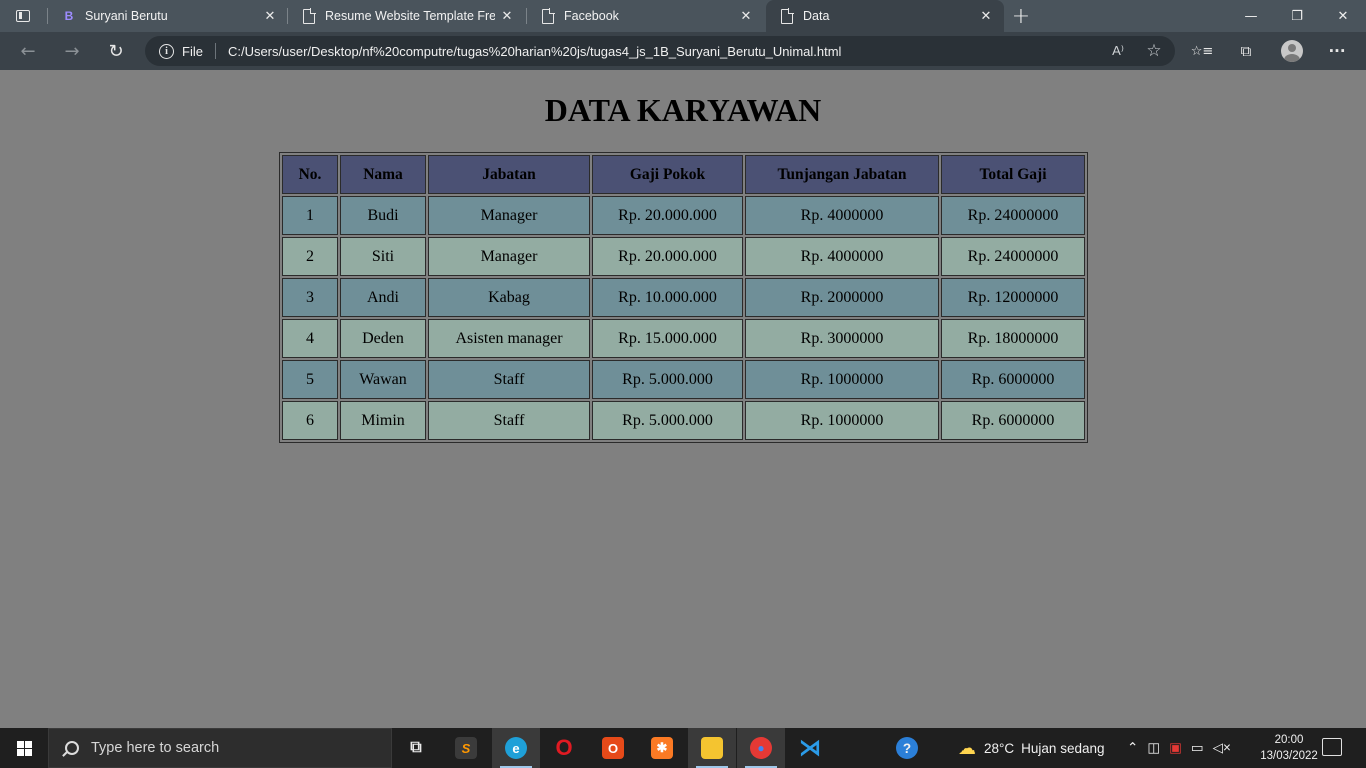 This screenshot has width=1366, height=768. What do you see at coordinates (509, 174) in the screenshot?
I see `header-jabatan: Jabatan` at bounding box center [509, 174].